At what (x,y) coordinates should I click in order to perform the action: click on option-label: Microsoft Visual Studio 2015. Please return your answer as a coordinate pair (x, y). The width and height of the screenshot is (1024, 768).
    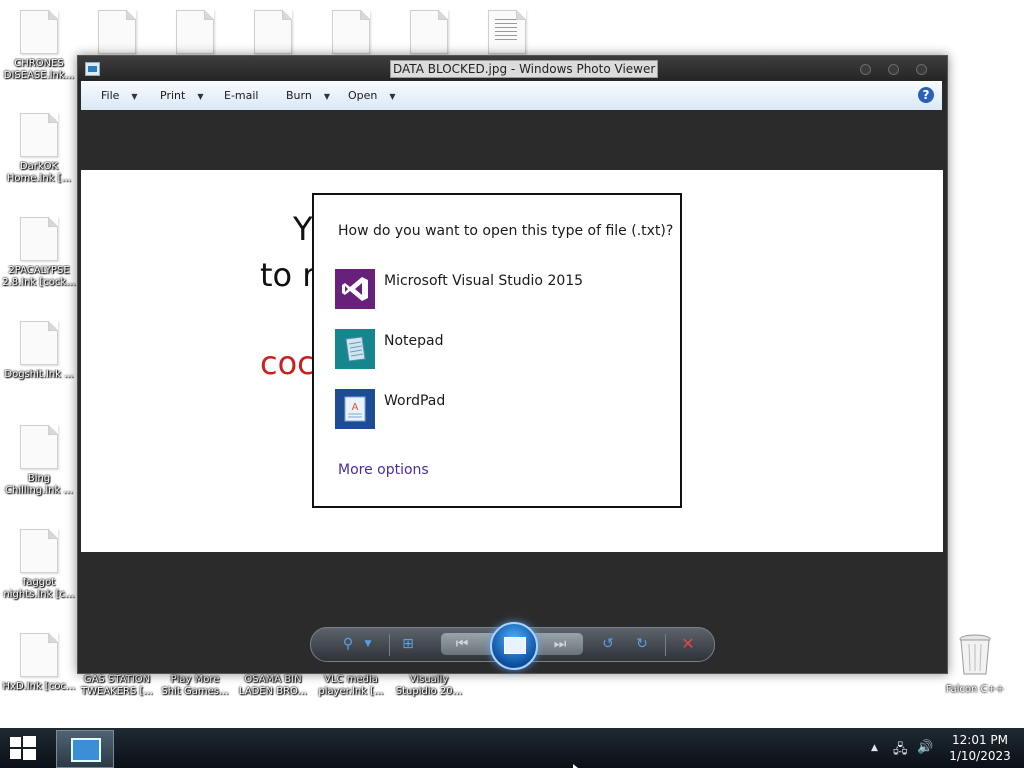
    Looking at the image, I should click on (484, 281).